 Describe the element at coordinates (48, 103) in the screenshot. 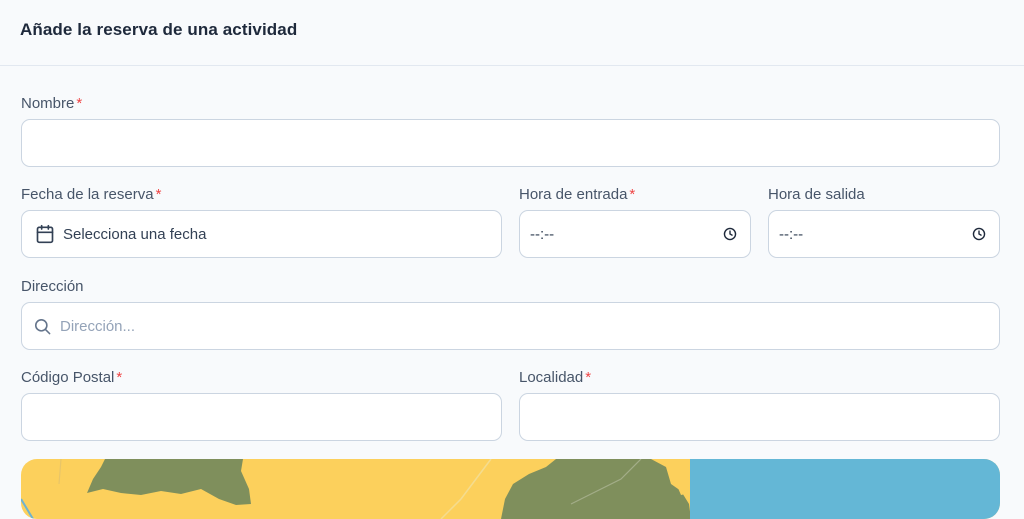

I see `nombre-label-text: Nombre` at that location.